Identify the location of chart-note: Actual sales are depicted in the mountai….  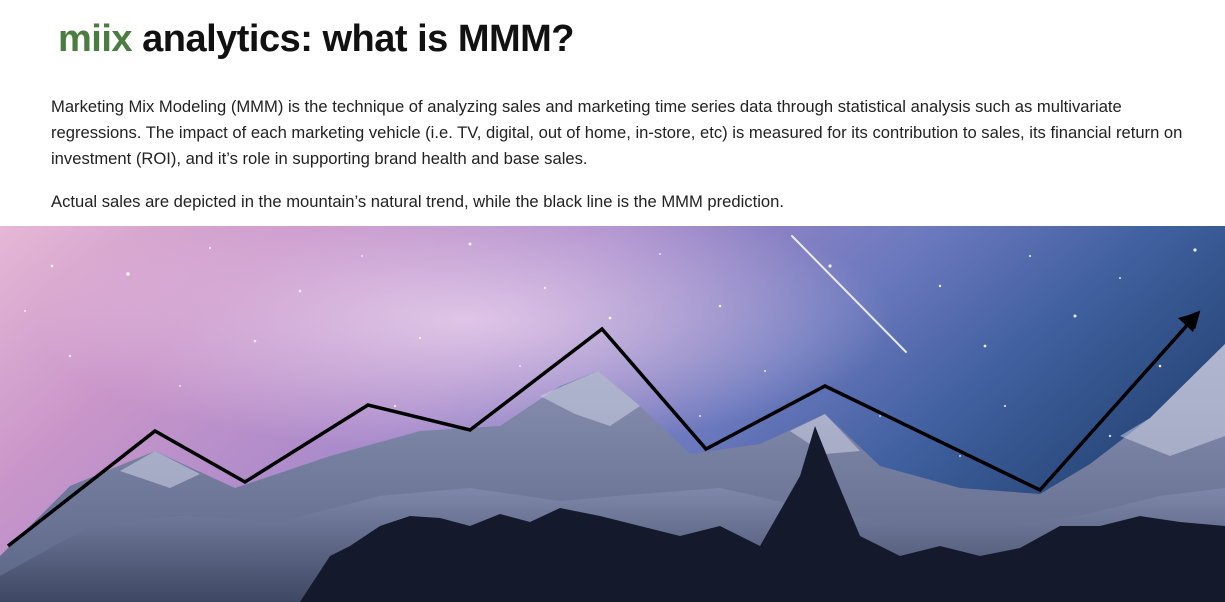
(417, 201).